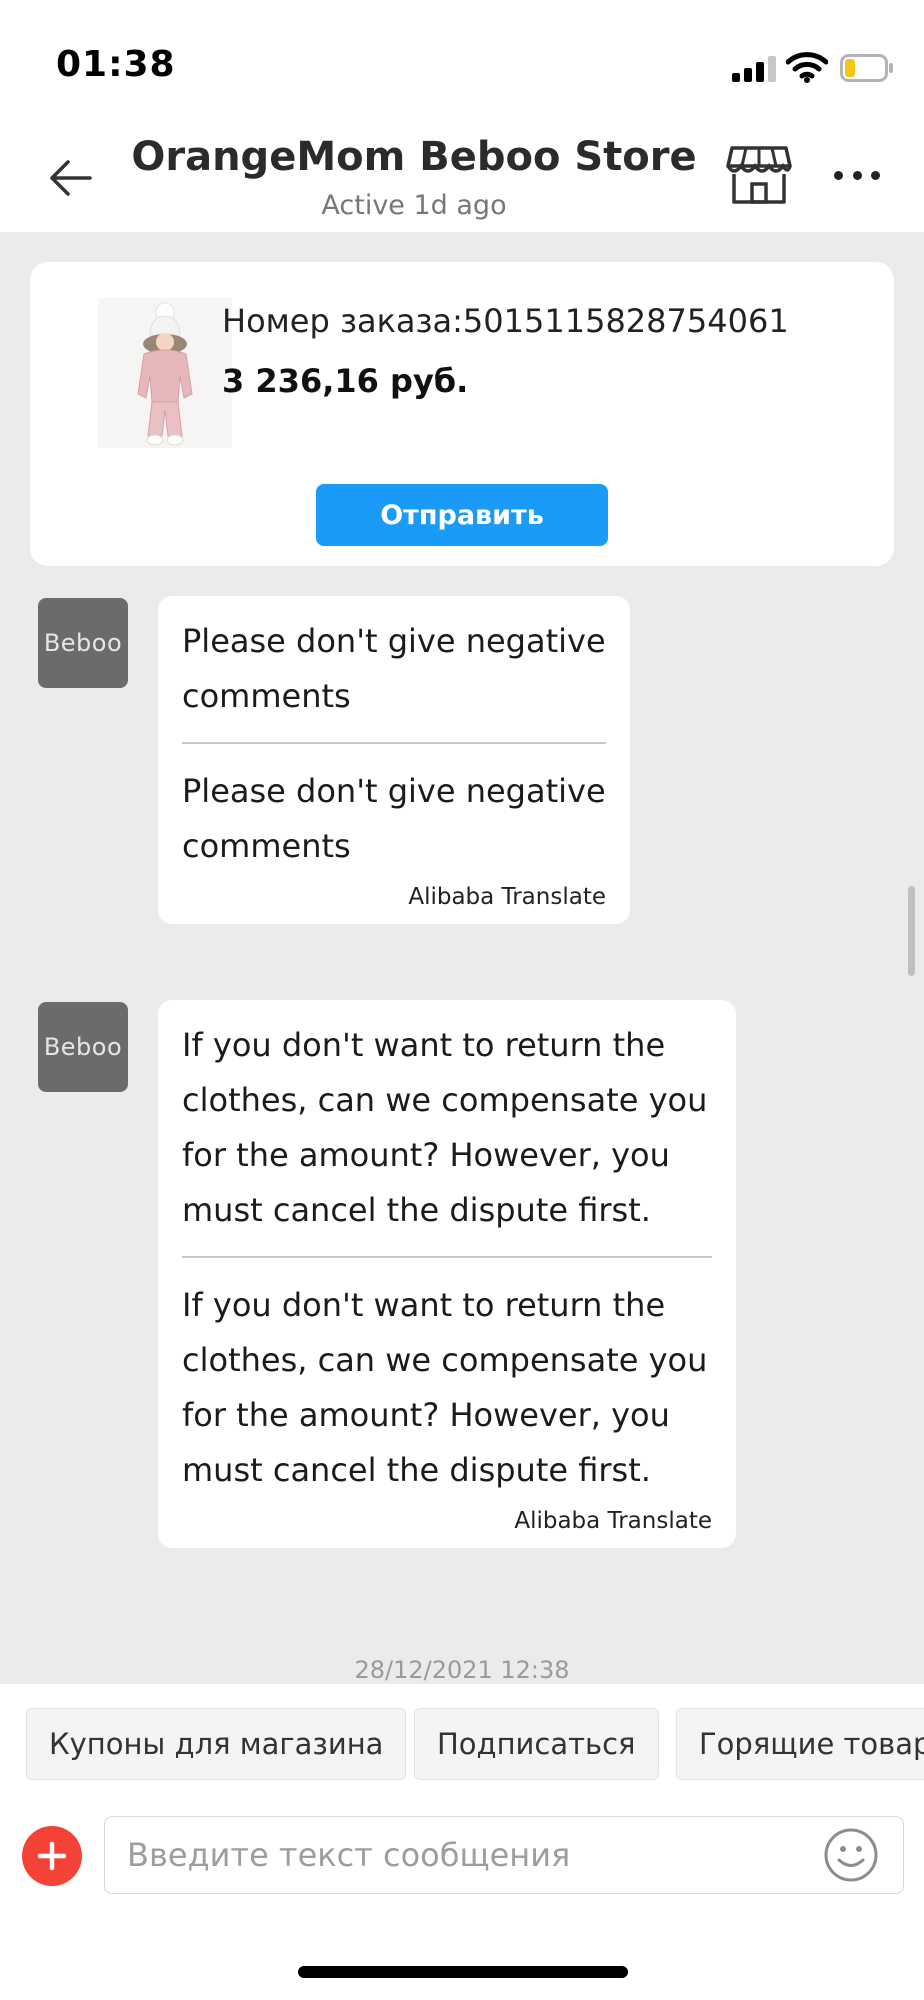 The image size is (924, 2000). What do you see at coordinates (838, 175) in the screenshot?
I see `more-horizontal-icon` at bounding box center [838, 175].